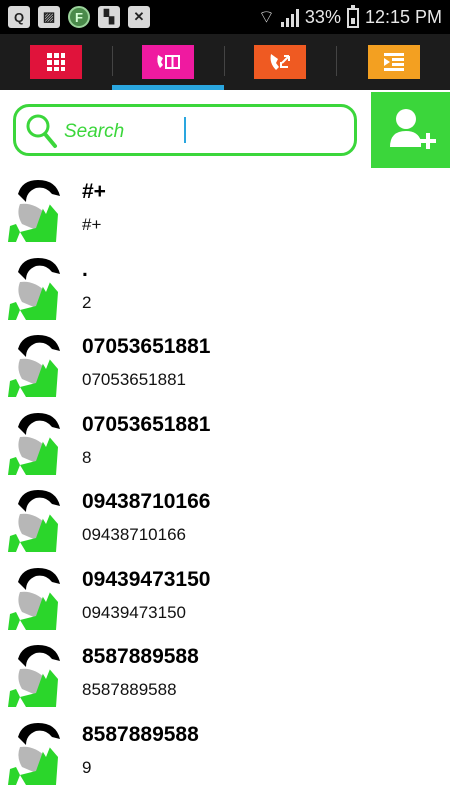 Image resolution: width=450 pixels, height=800 pixels. What do you see at coordinates (87, 457) in the screenshot?
I see `contact-number: 8` at bounding box center [87, 457].